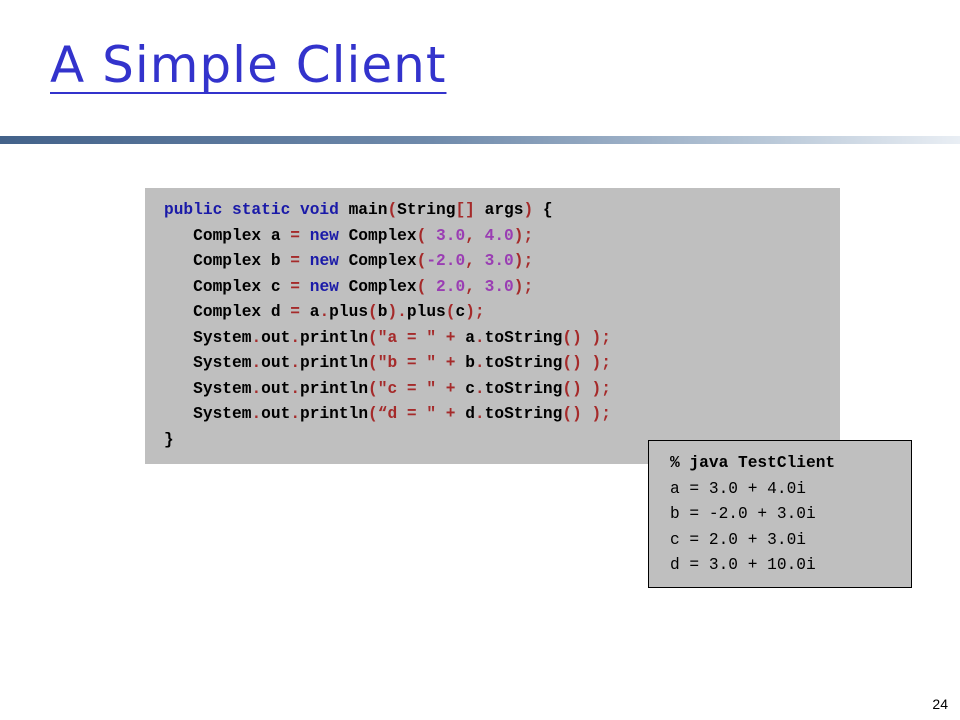 The width and height of the screenshot is (960, 720). I want to click on code-token: public static void, so click(256, 210).